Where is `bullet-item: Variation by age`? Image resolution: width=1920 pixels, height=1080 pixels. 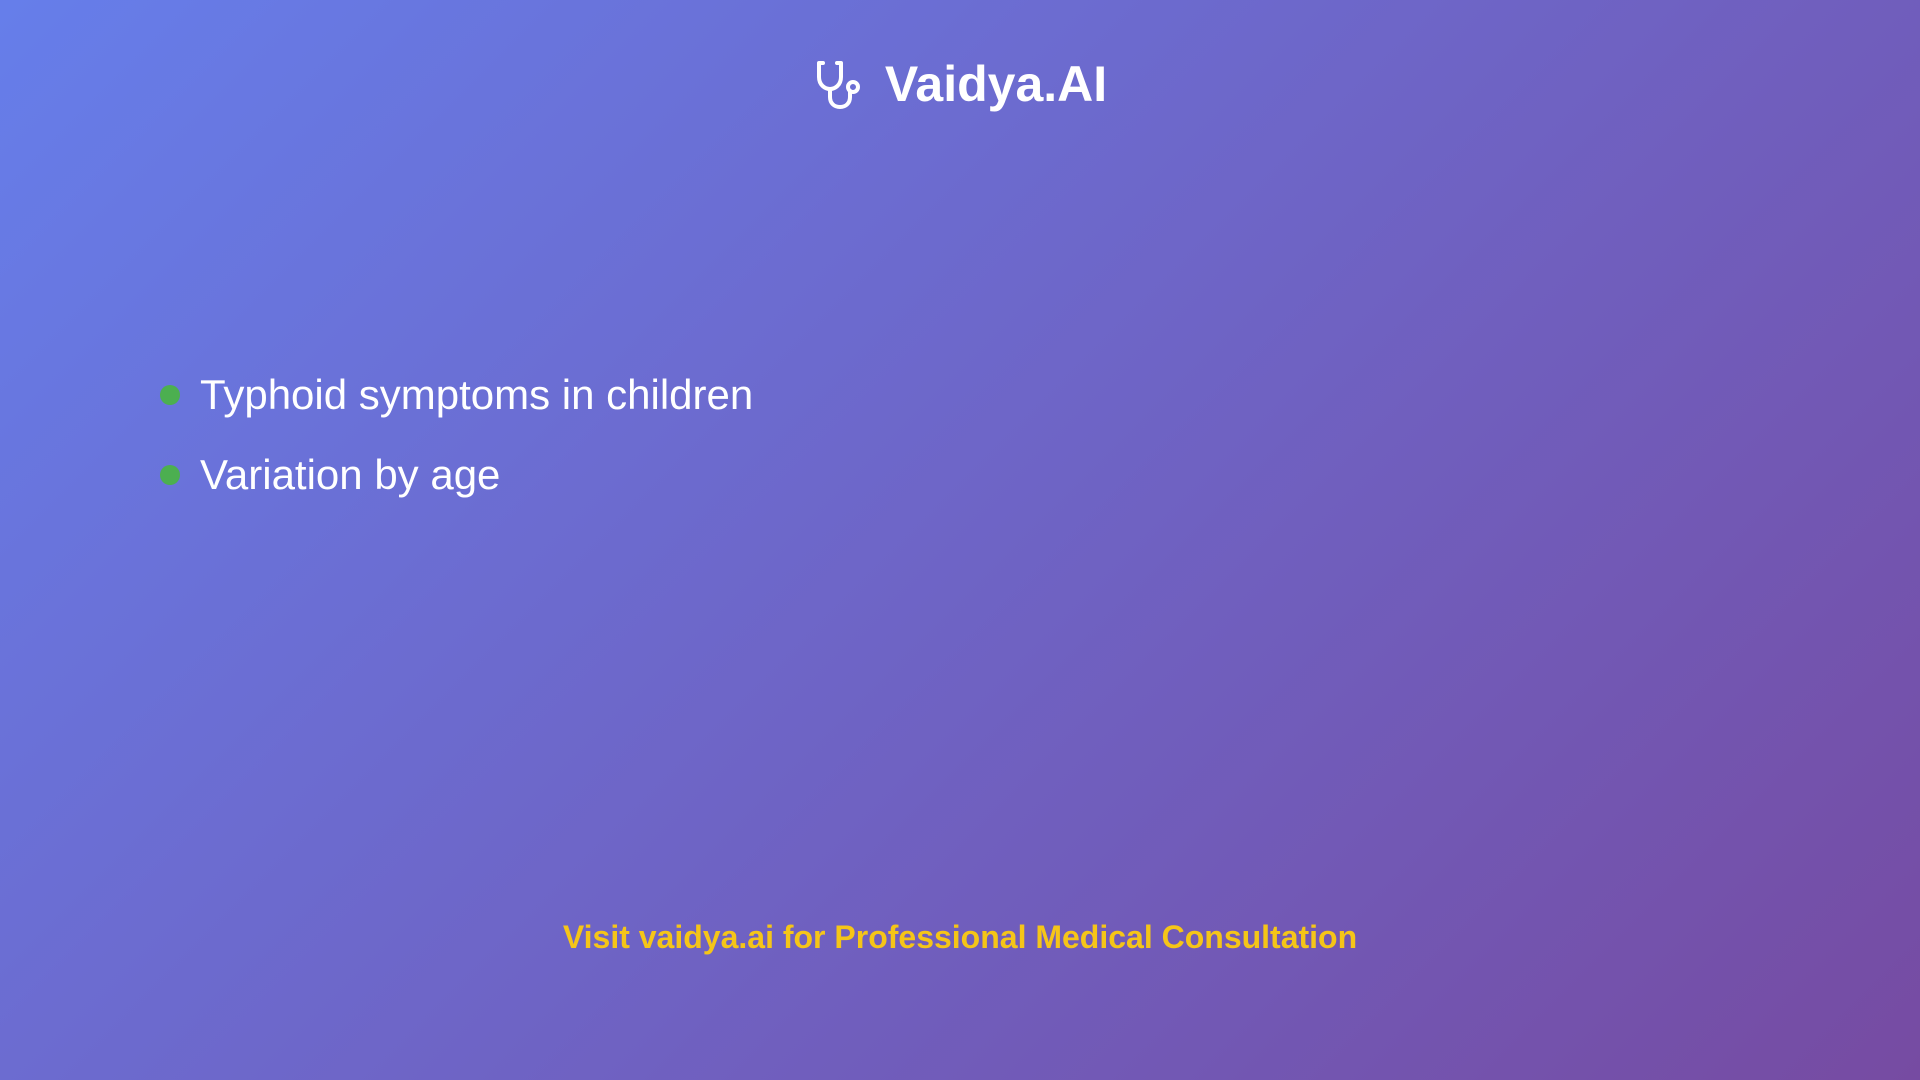 bullet-item: Variation by age is located at coordinates (456, 475).